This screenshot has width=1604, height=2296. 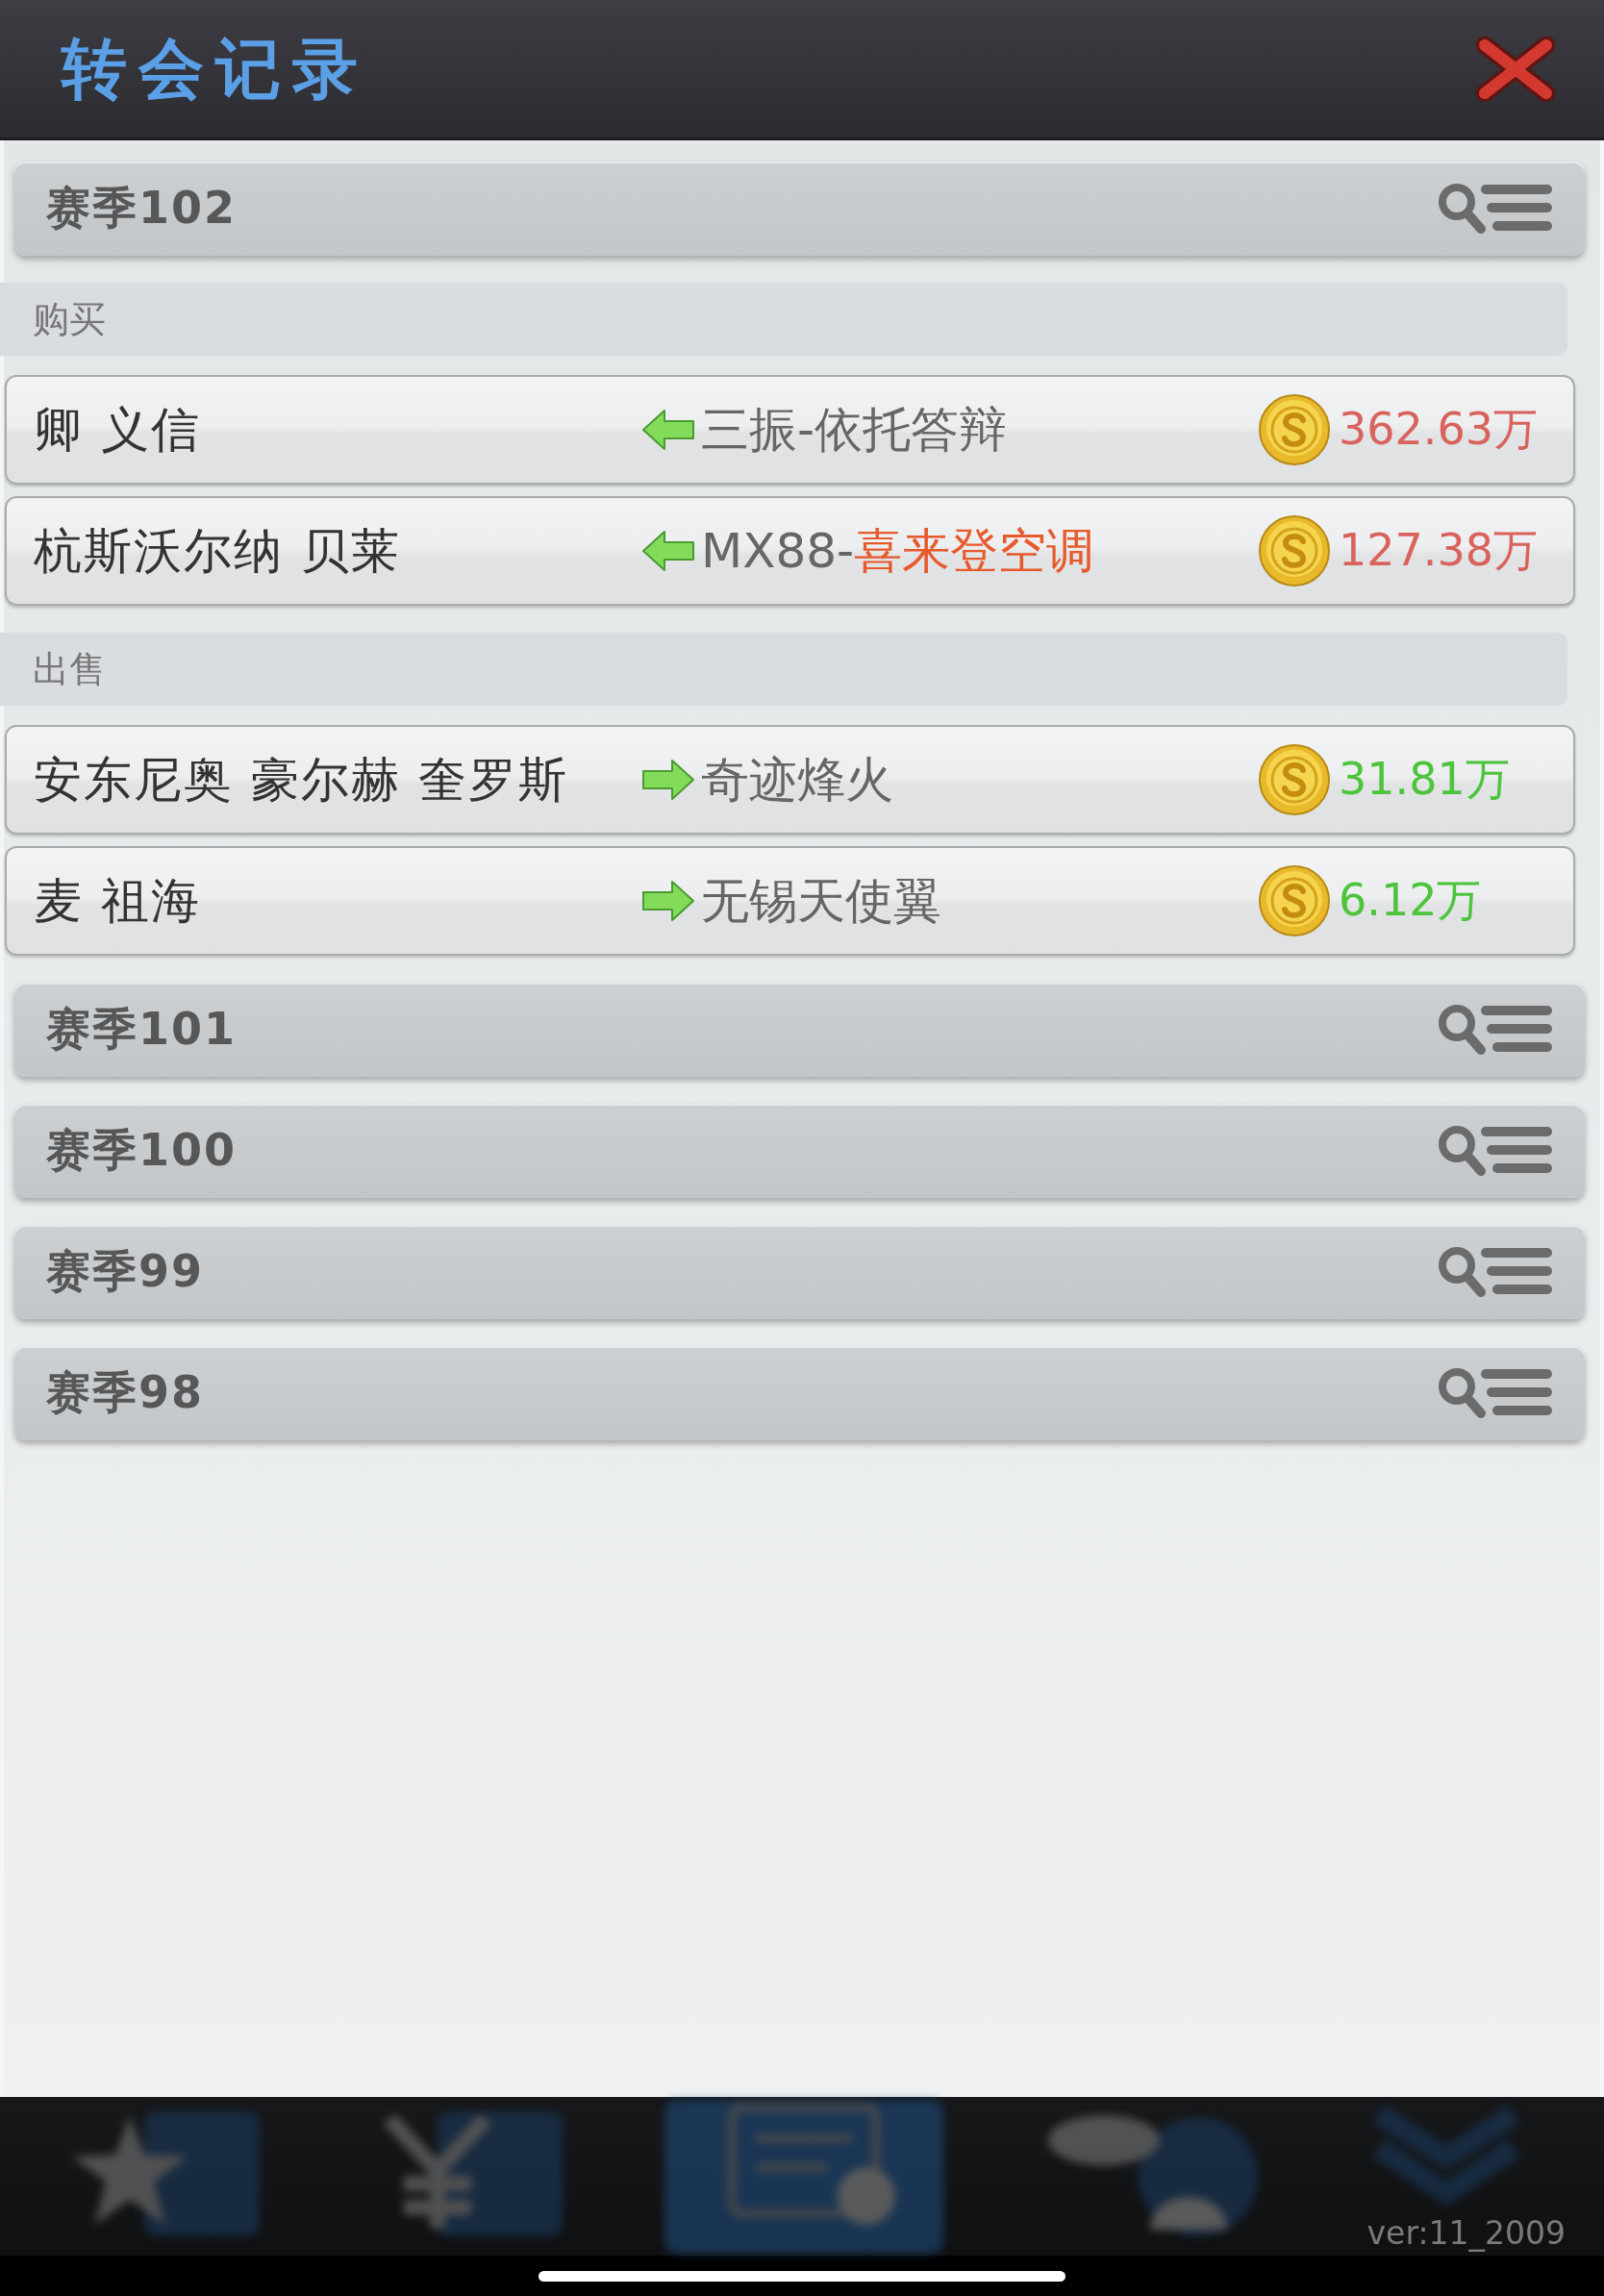 What do you see at coordinates (803, 2176) in the screenshot?
I see `menu-tile-icon` at bounding box center [803, 2176].